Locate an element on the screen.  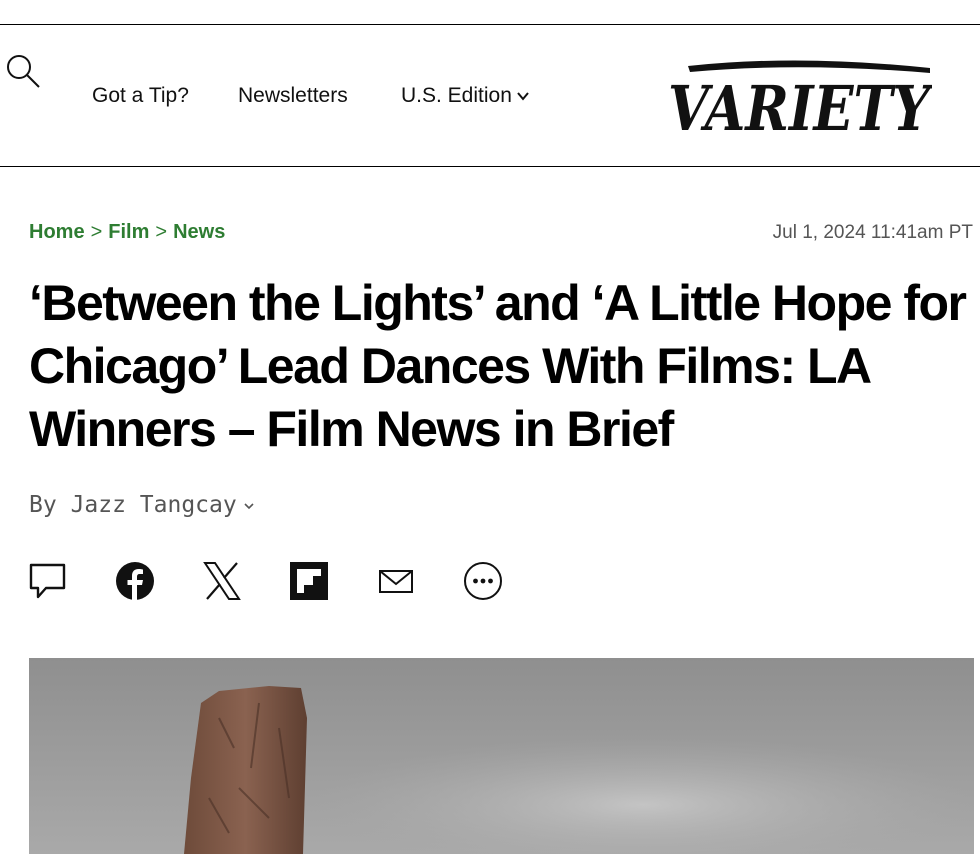
x-share-button is located at coordinates (222, 581).